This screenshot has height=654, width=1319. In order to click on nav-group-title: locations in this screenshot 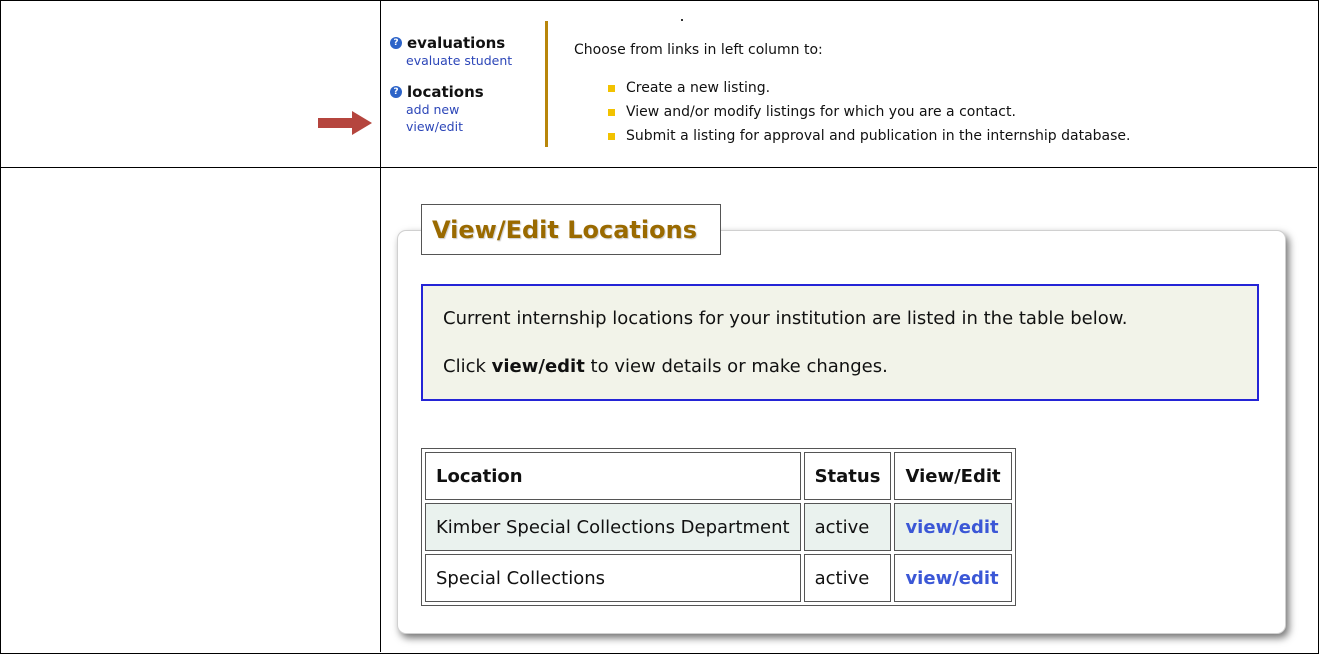, I will do `click(445, 92)`.